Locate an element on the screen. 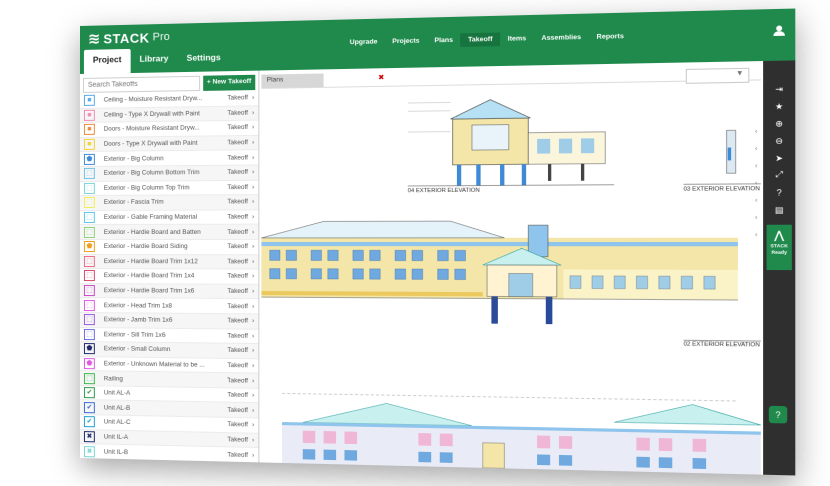 The width and height of the screenshot is (830, 486). expand-icon: ⤢ is located at coordinates (779, 174).